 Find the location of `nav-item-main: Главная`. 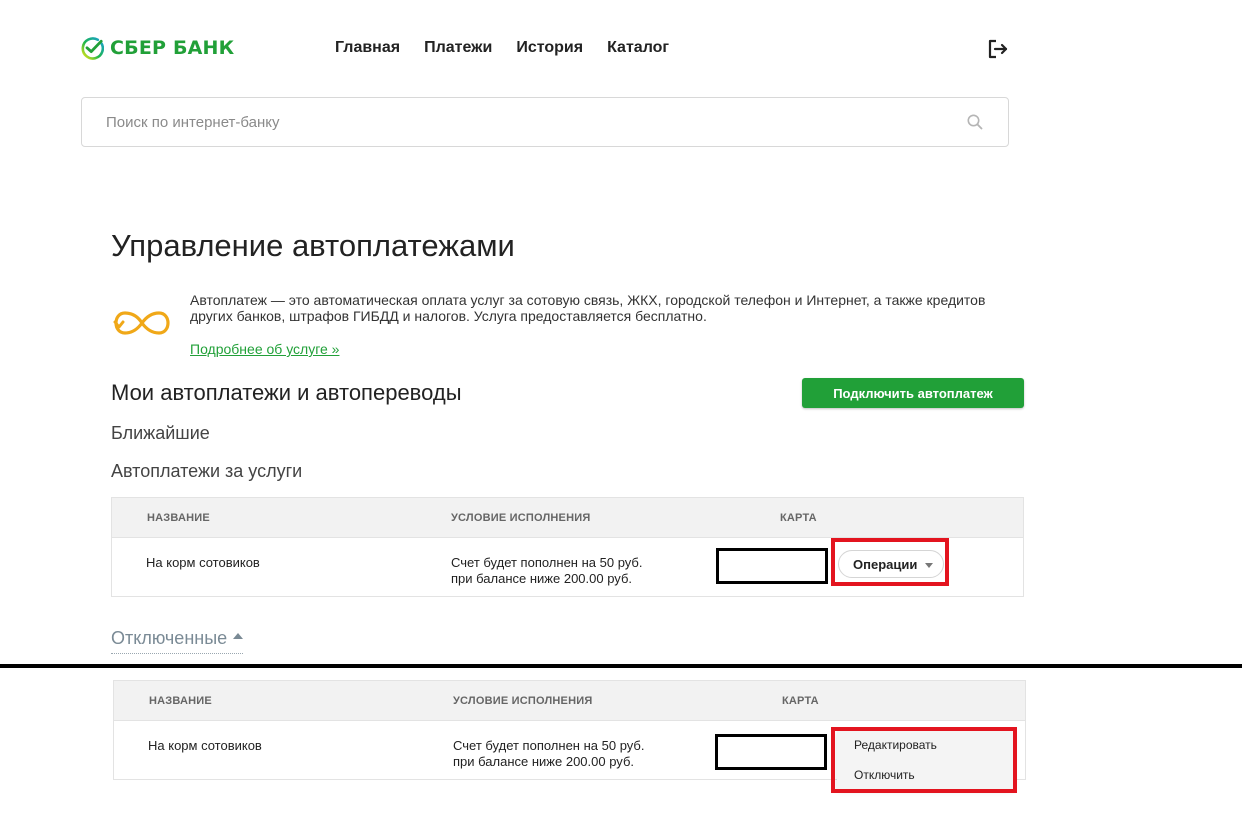

nav-item-main: Главная is located at coordinates (367, 48).